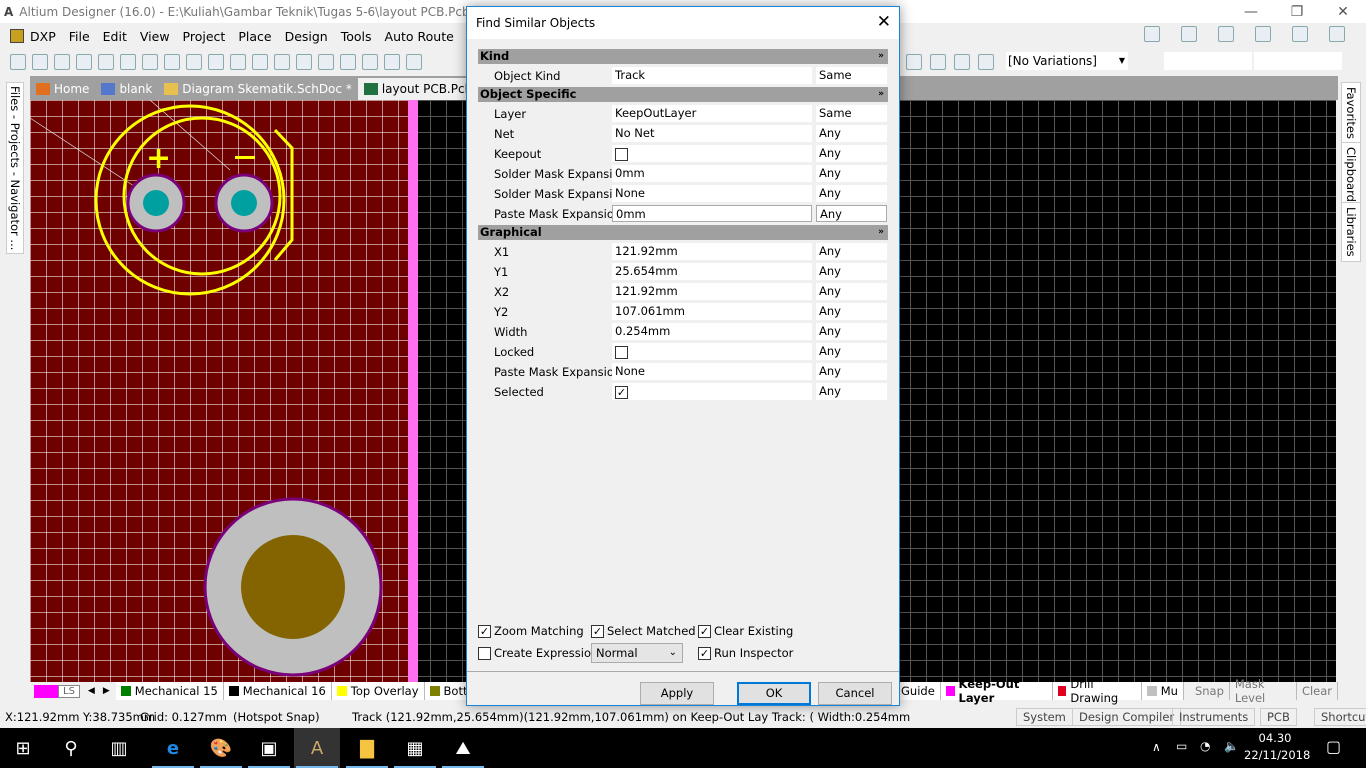 The height and width of the screenshot is (768, 1366). I want to click on layer-tab-mechanical-16: Mechanical 16, so click(277, 691).